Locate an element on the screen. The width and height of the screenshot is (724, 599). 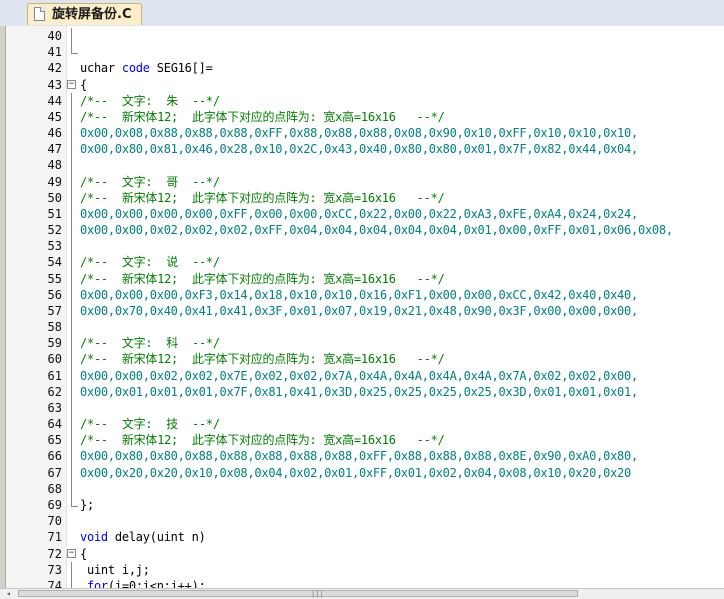
line-number: 52 is located at coordinates (54, 230).